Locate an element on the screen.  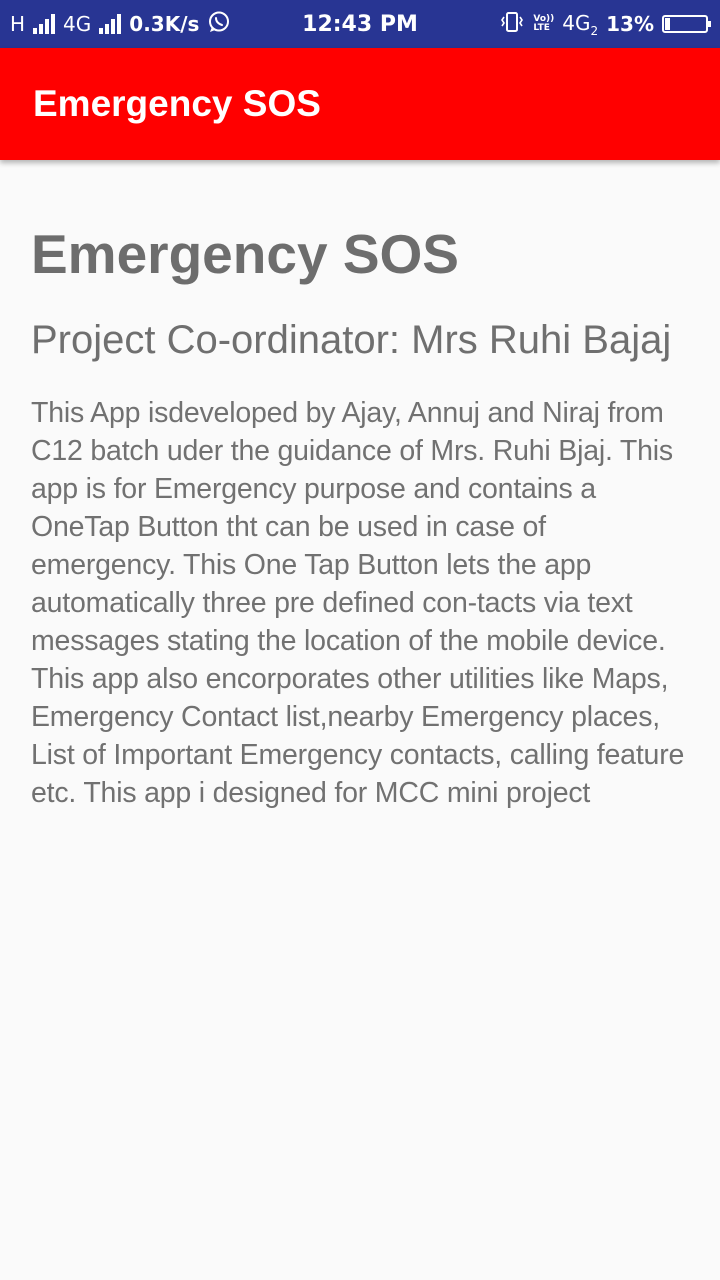
network-type-2: 4G is located at coordinates (77, 24).